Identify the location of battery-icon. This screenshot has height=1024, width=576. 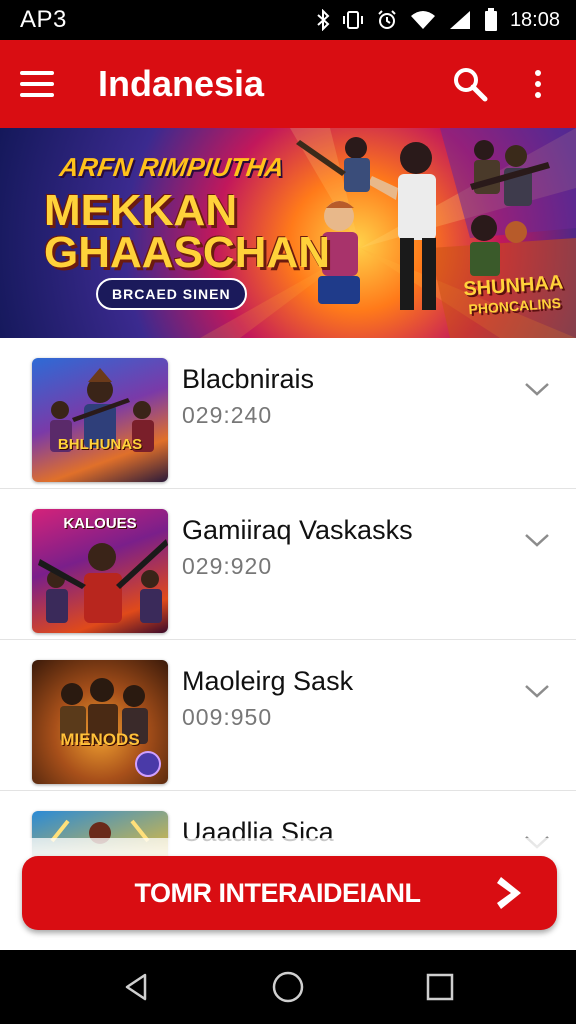
(490, 19).